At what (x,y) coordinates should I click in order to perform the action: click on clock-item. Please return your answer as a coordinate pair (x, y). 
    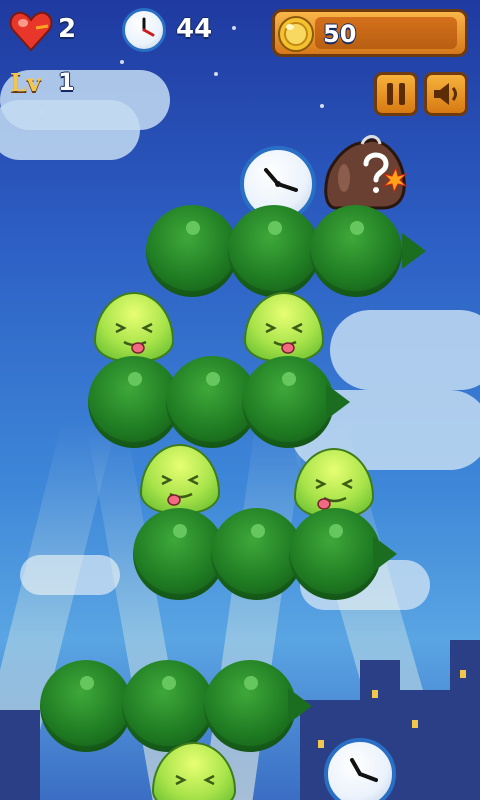
    Looking at the image, I should click on (360, 769).